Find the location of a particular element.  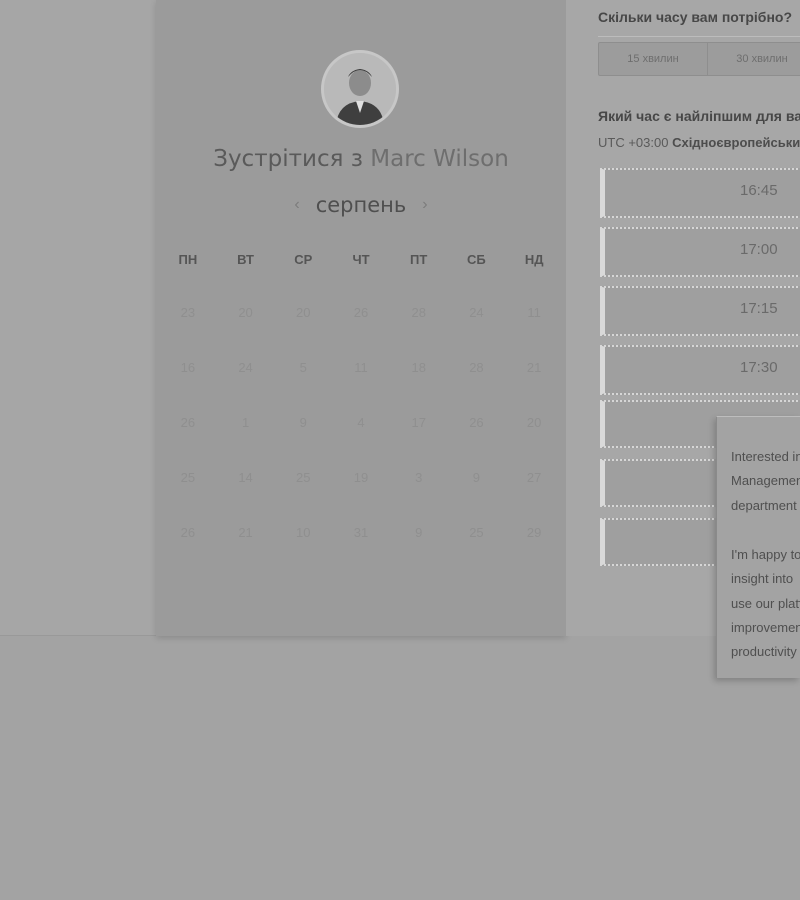

calendar-day: 5 is located at coordinates (303, 367).